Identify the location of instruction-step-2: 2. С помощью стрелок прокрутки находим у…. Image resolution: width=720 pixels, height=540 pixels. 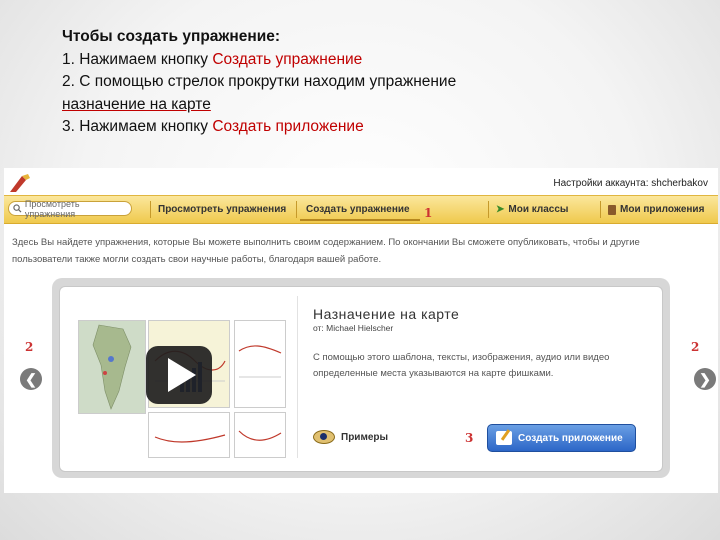
(259, 82).